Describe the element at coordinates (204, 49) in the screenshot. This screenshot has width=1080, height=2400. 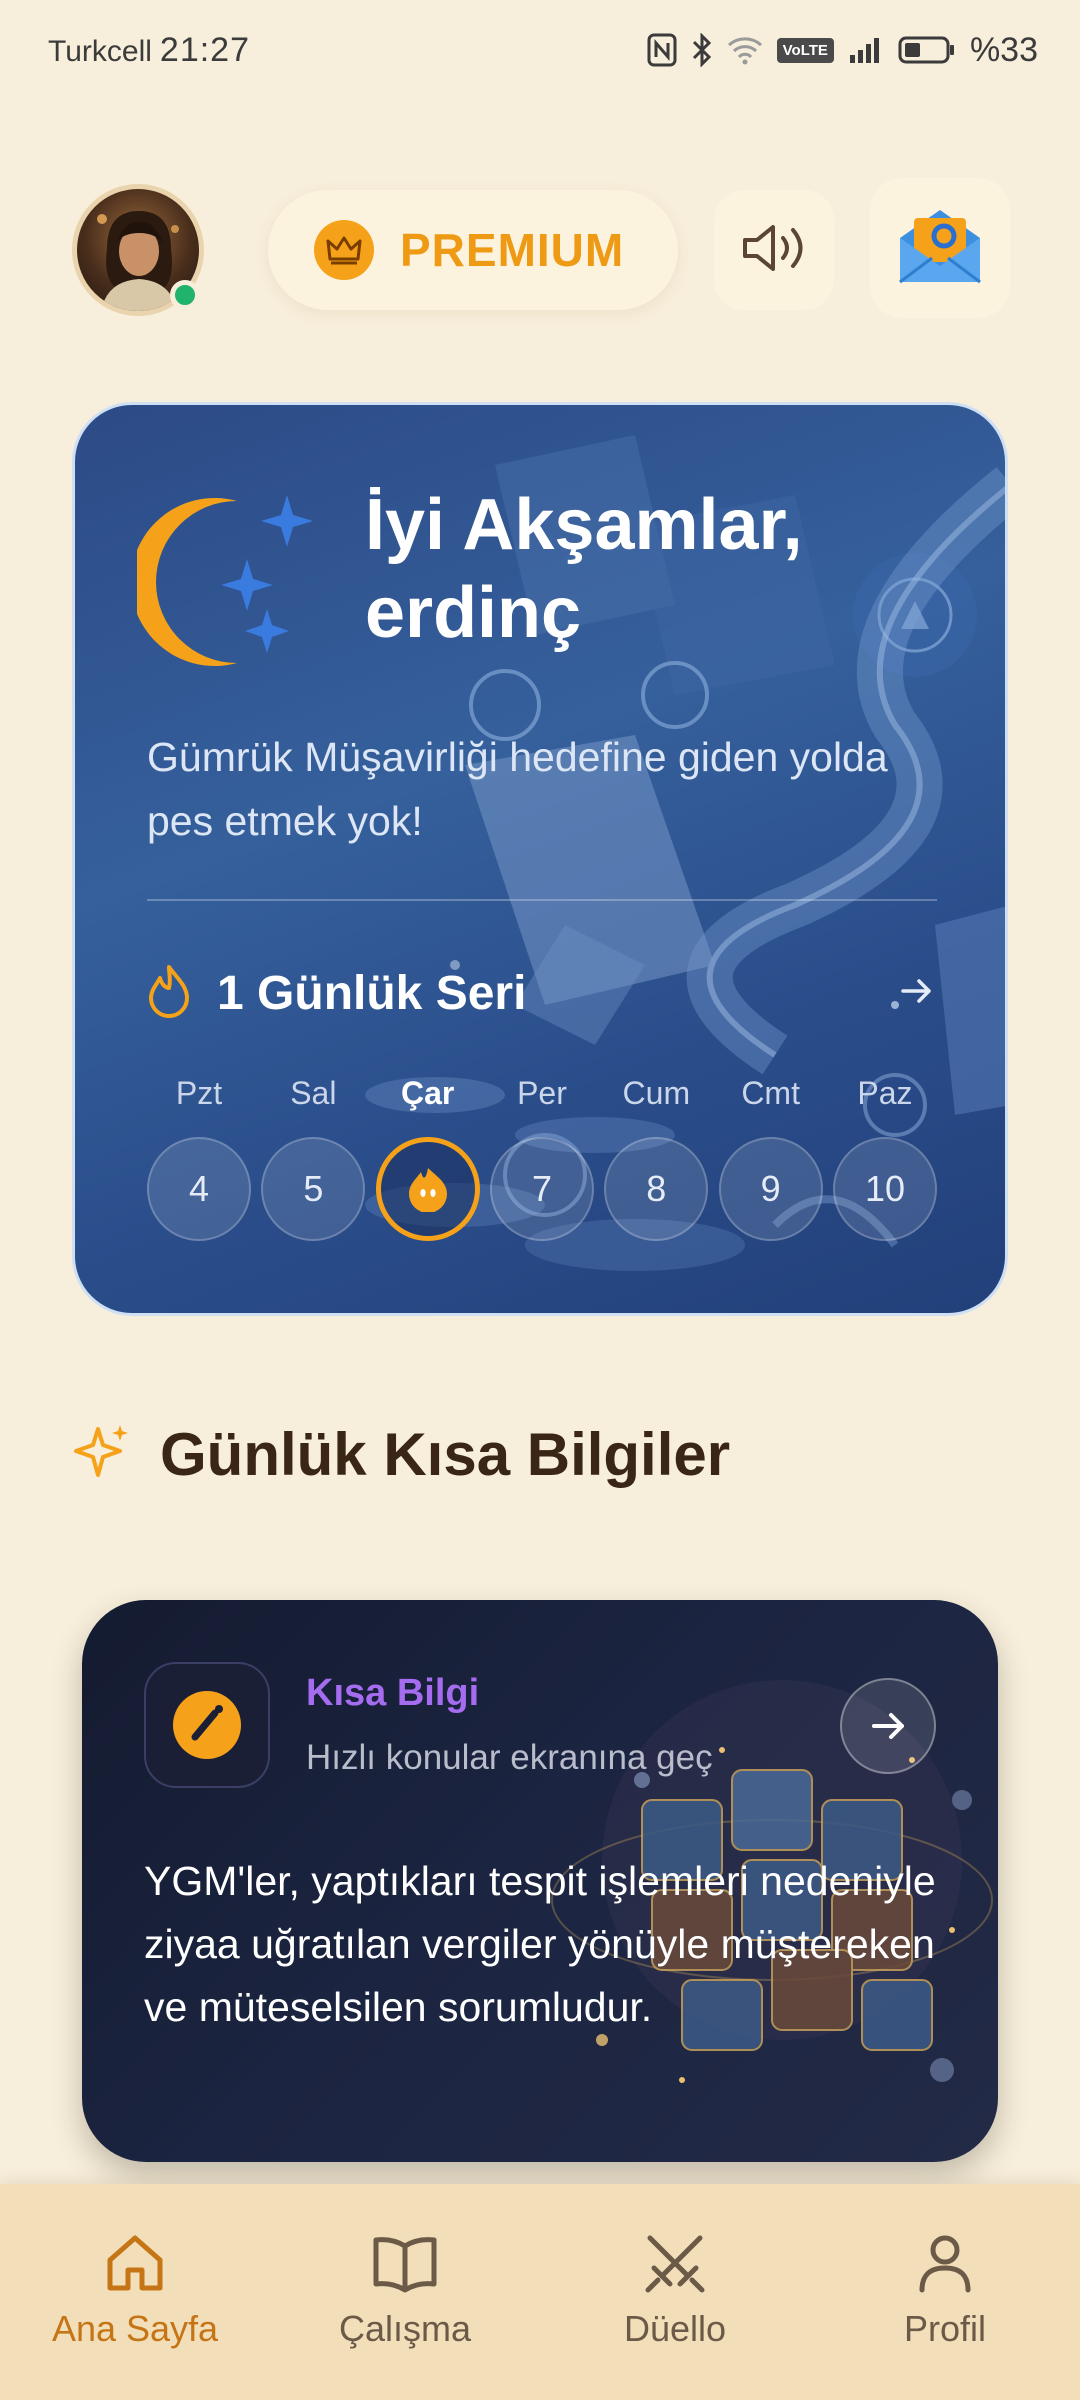
I see `status-time: 21:27` at that location.